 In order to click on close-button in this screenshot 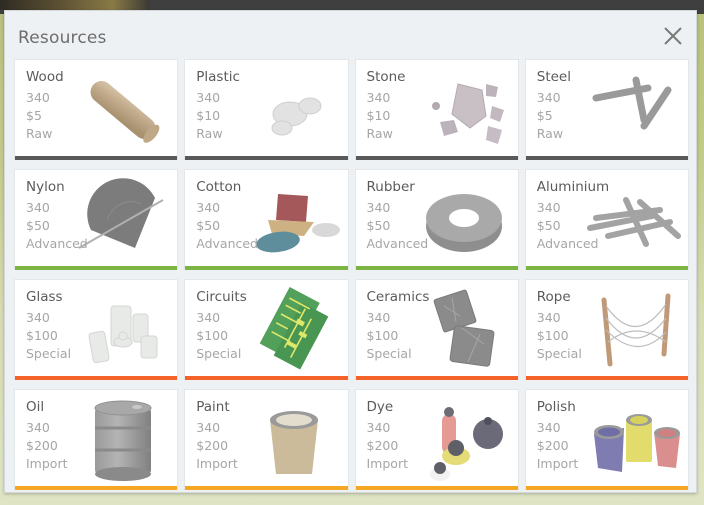, I will do `click(673, 36)`.